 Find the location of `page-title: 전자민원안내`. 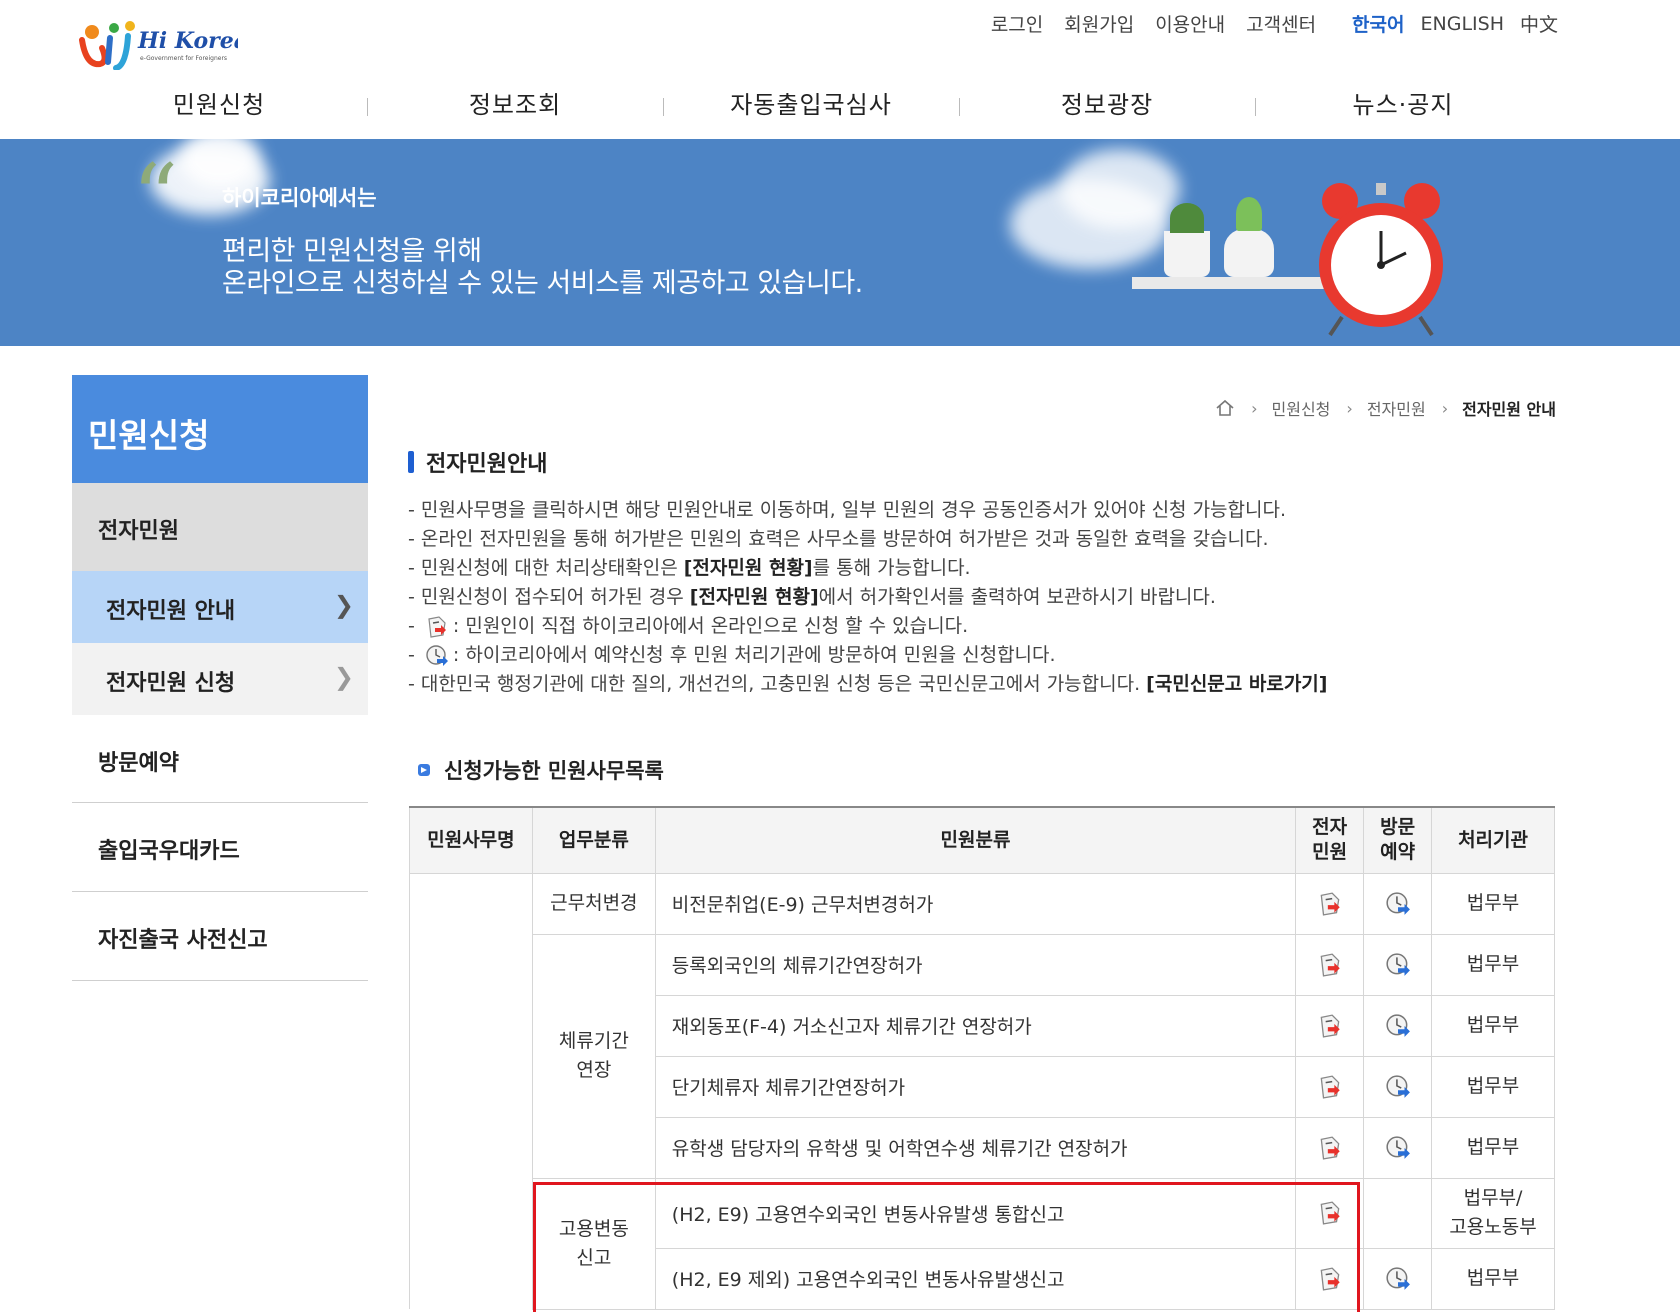

page-title: 전자민원안내 is located at coordinates (477, 462).